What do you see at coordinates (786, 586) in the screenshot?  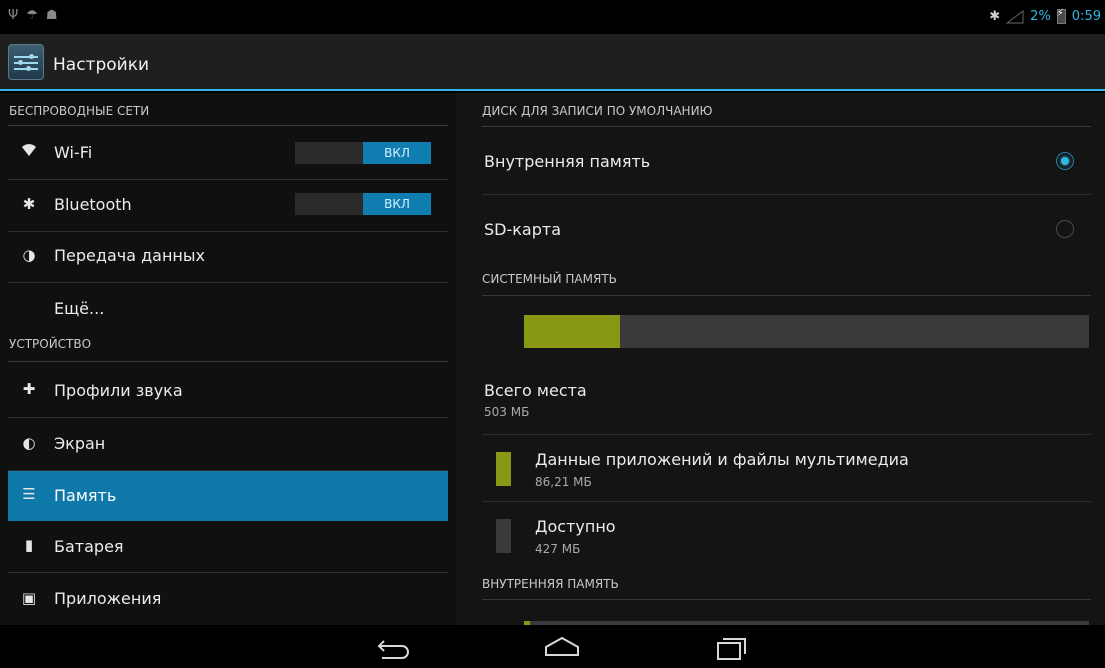 I see `section-header-internal-memory: ВНУТРЕННЯЯ ПАМЯТЬ` at bounding box center [786, 586].